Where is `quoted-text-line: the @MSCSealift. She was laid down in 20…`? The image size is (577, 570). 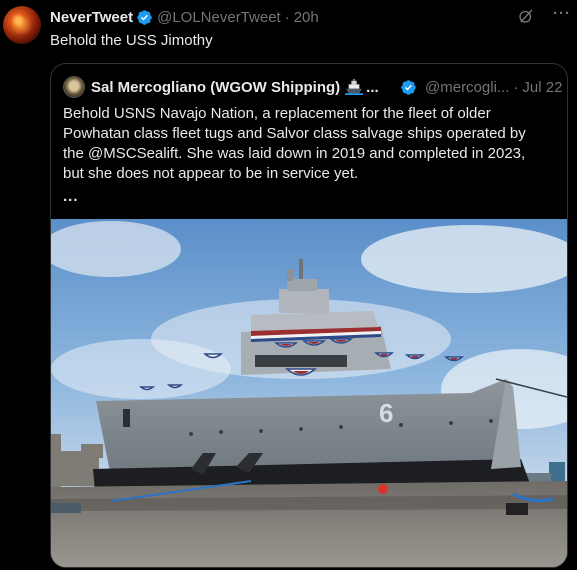 quoted-text-line: the @MSCSealift. She was laid down in 20… is located at coordinates (294, 153).